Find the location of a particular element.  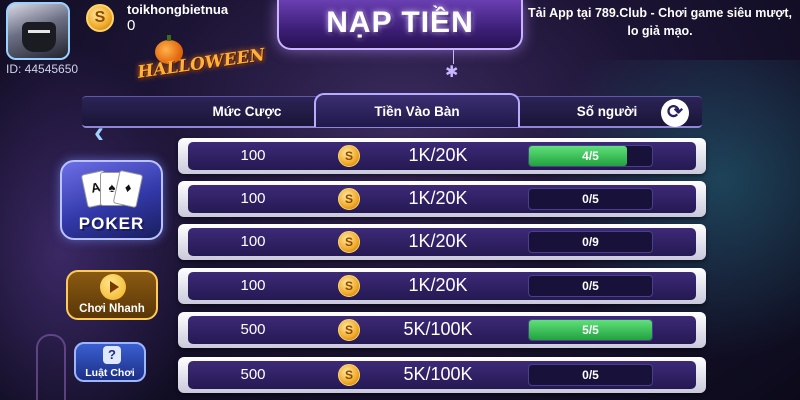

announcement-line-2: lo giả mạo. is located at coordinates (660, 31).